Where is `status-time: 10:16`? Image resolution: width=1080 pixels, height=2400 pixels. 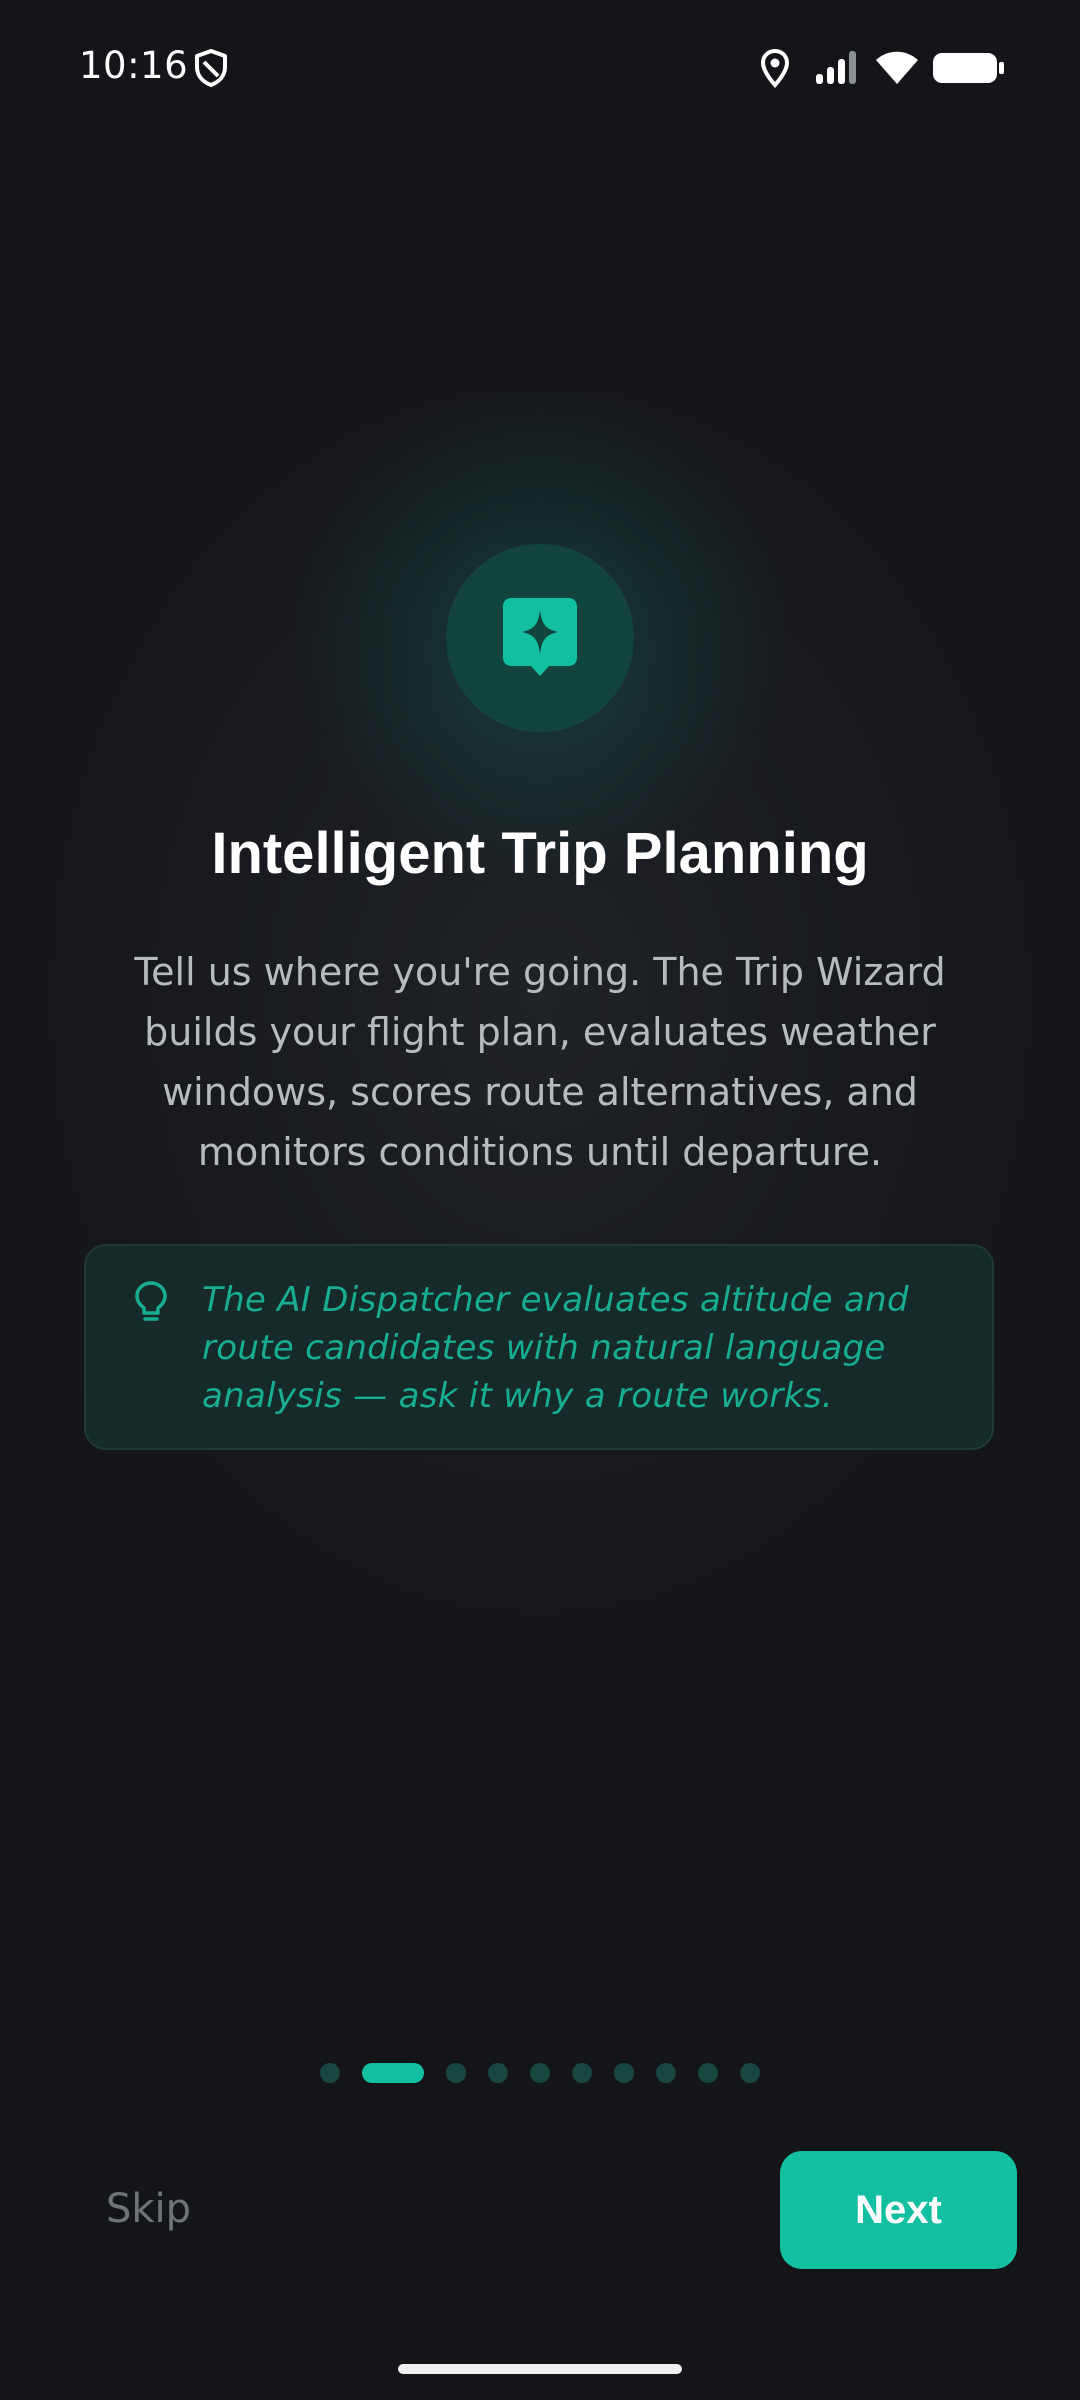 status-time: 10:16 is located at coordinates (134, 65).